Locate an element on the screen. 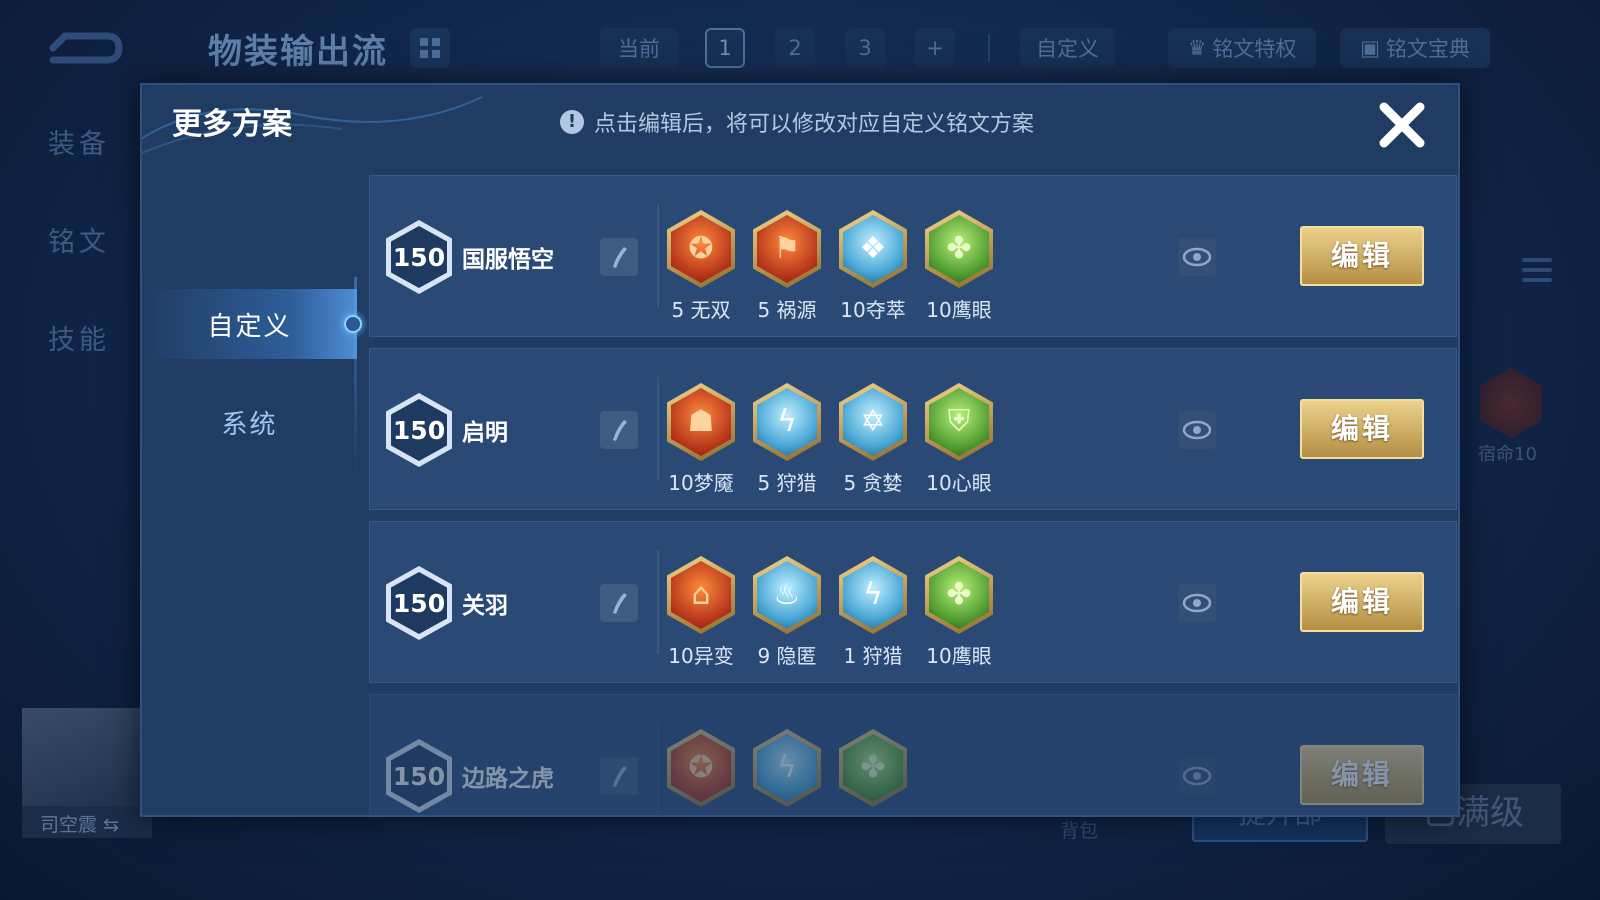 This screenshot has width=1600, height=900. plan-name: 启明 is located at coordinates (485, 433).